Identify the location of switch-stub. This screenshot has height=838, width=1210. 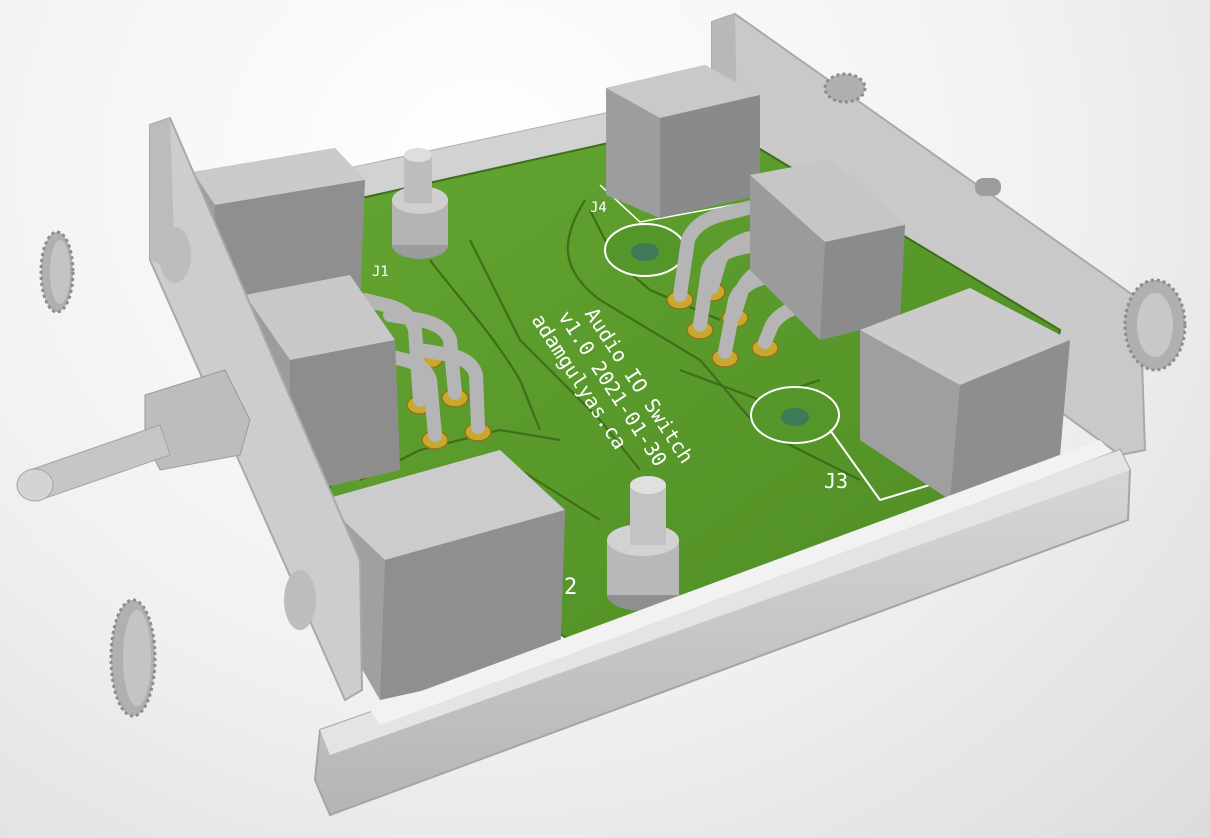
(988, 187).